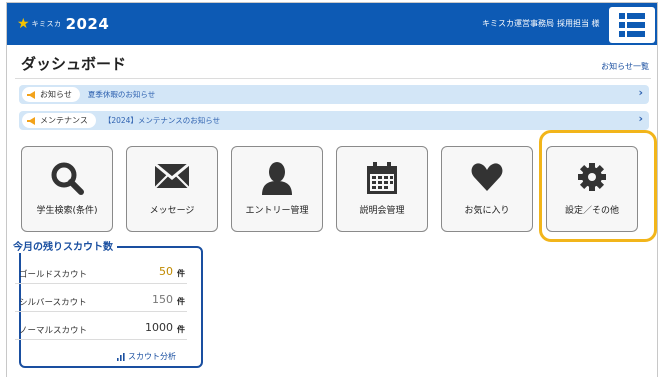 This screenshot has width=664, height=377. I want to click on person-icon, so click(277, 178).